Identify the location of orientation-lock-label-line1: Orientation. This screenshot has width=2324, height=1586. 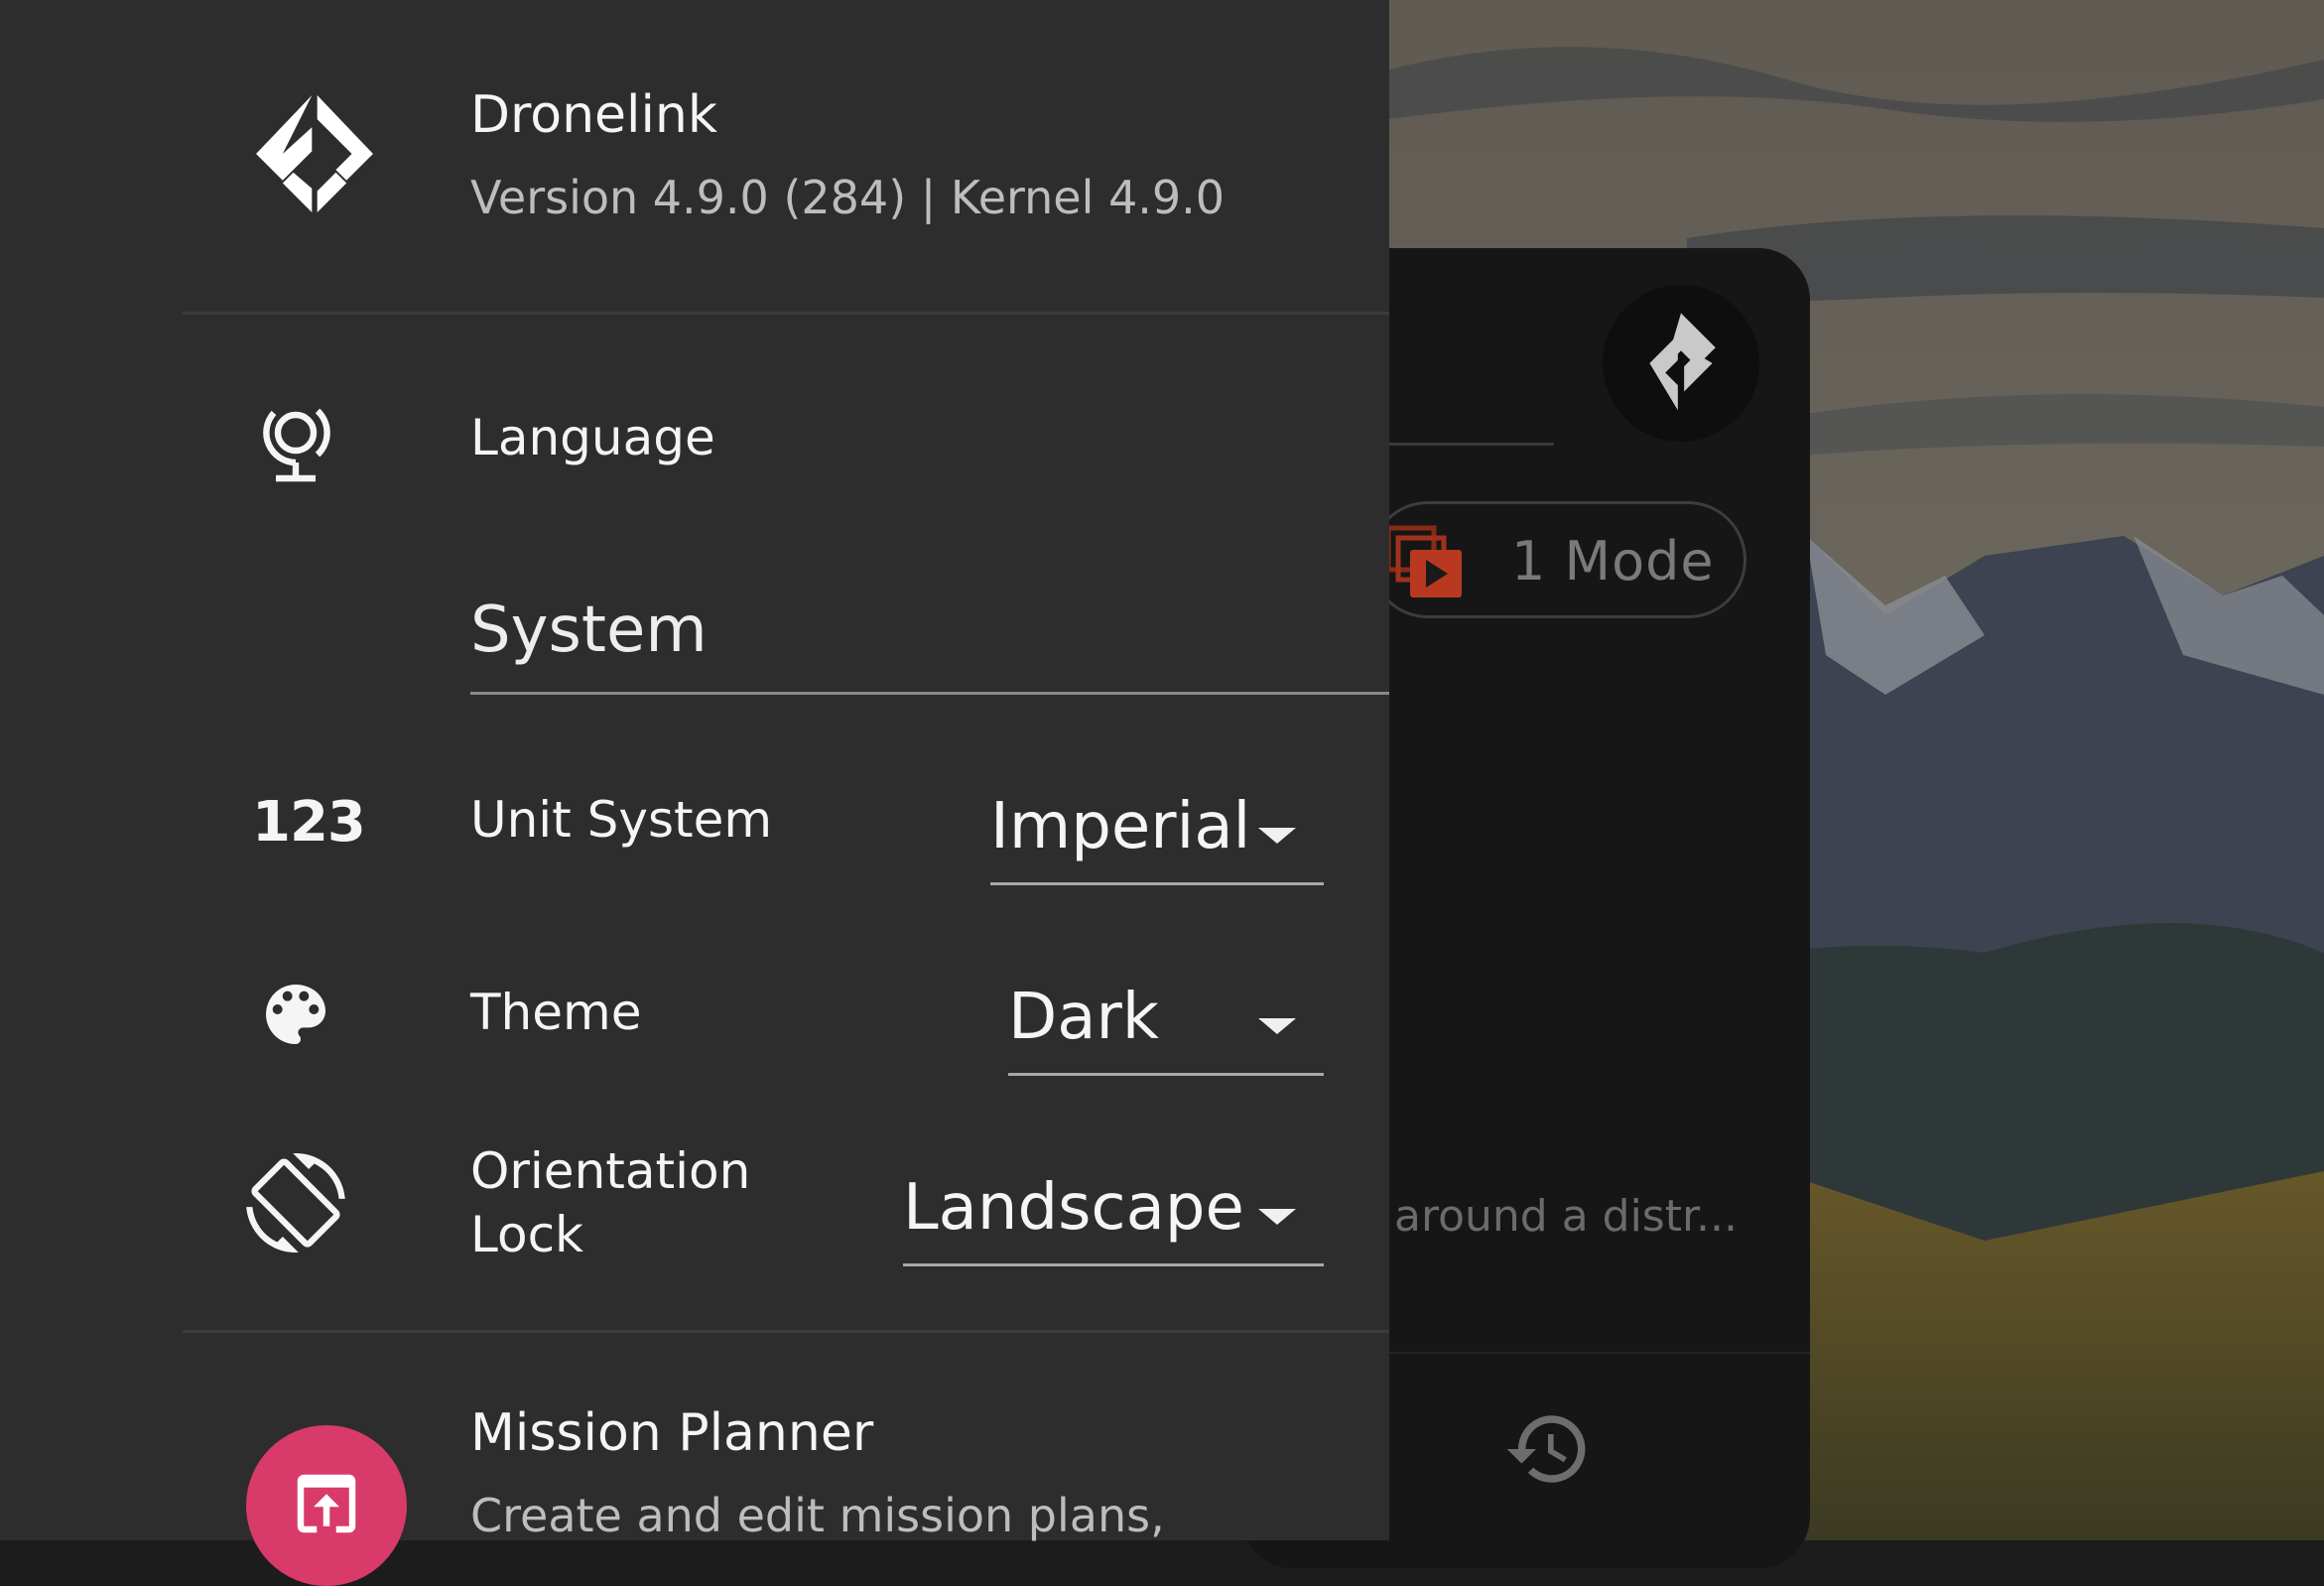
(610, 1171).